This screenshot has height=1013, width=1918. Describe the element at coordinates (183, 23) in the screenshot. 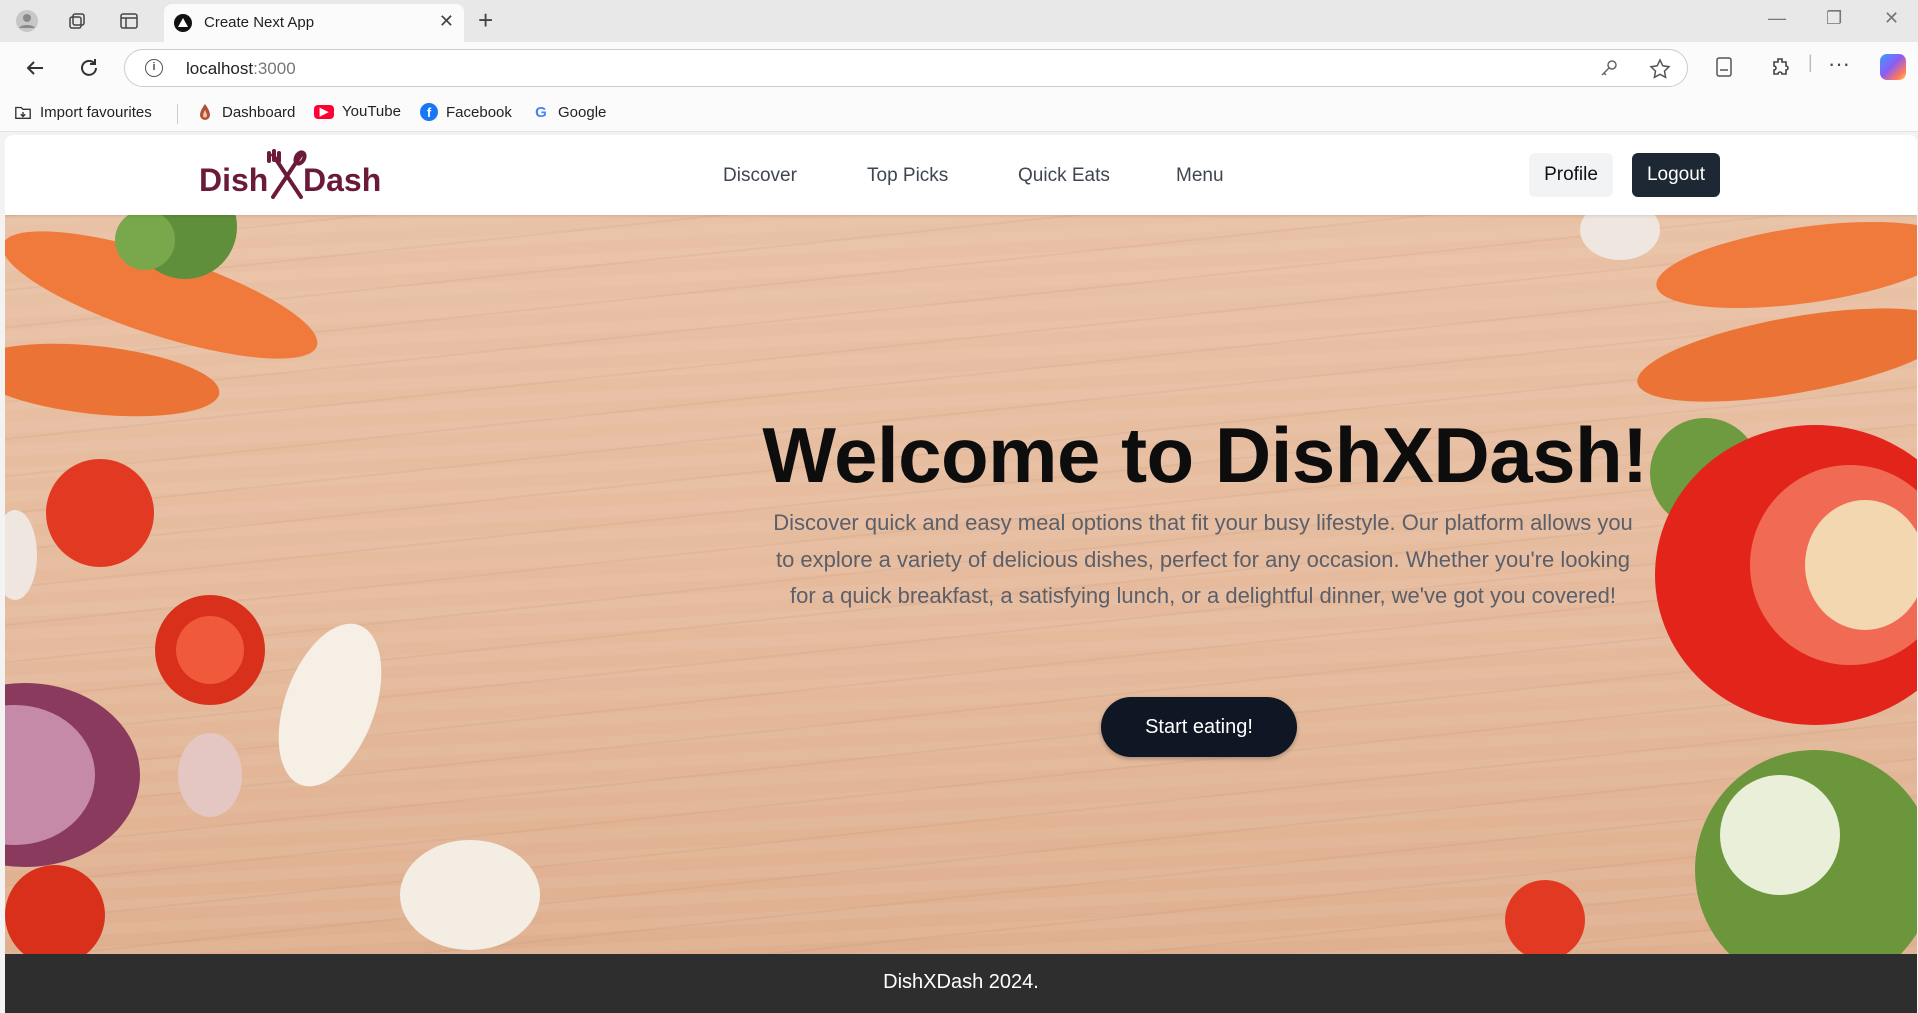

I see `nextjs-favicon-icon` at that location.